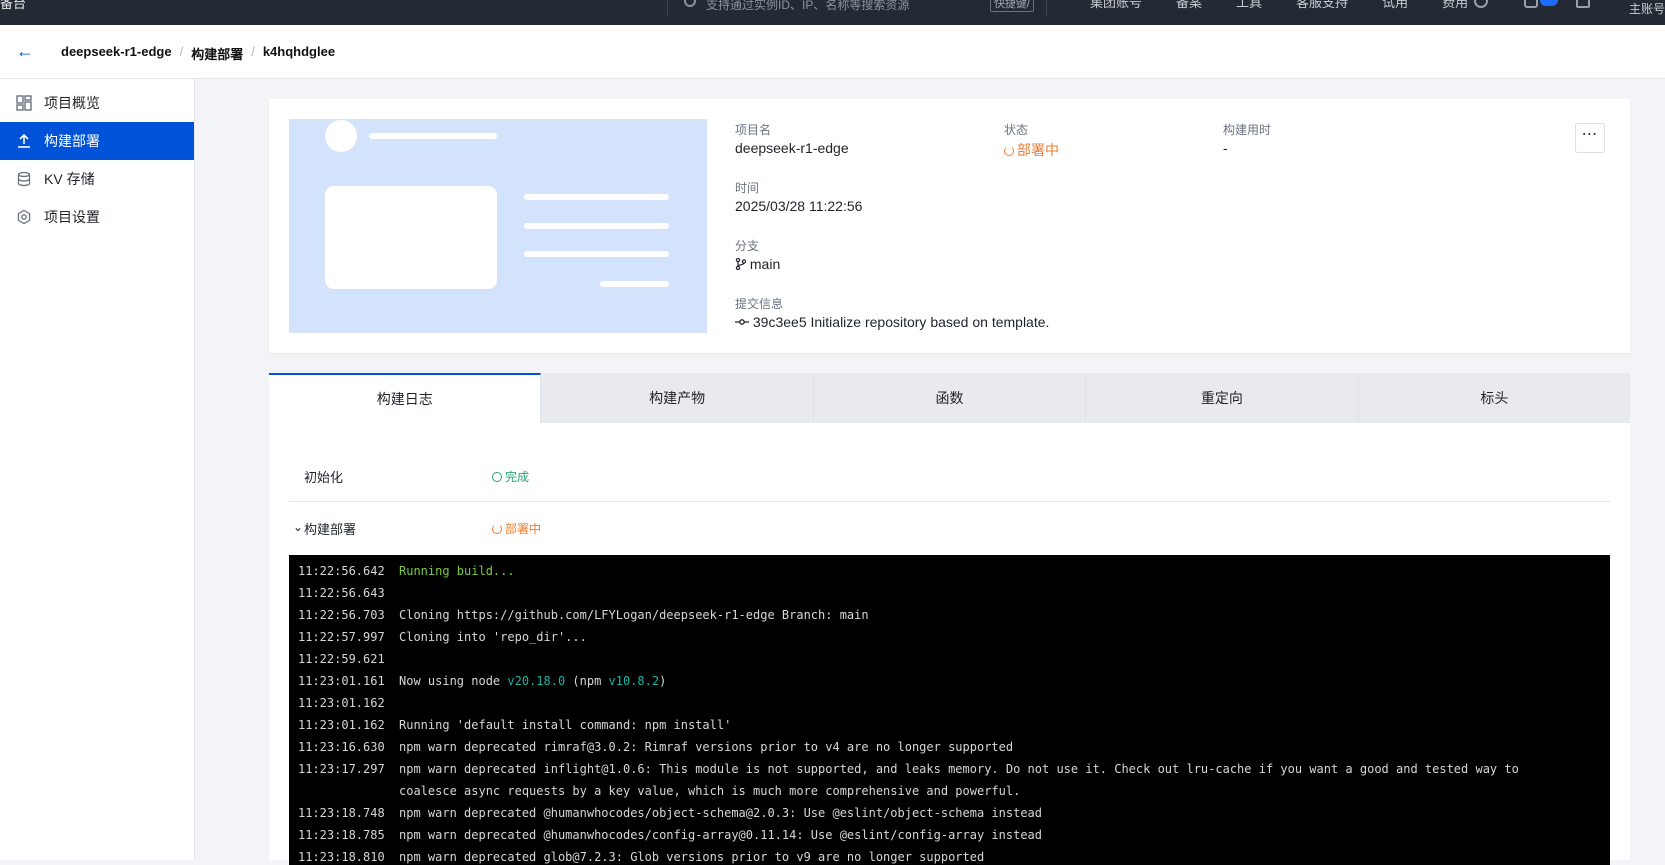 Image resolution: width=1665 pixels, height=865 pixels. I want to click on nav-tools: 工具, so click(1249, 5).